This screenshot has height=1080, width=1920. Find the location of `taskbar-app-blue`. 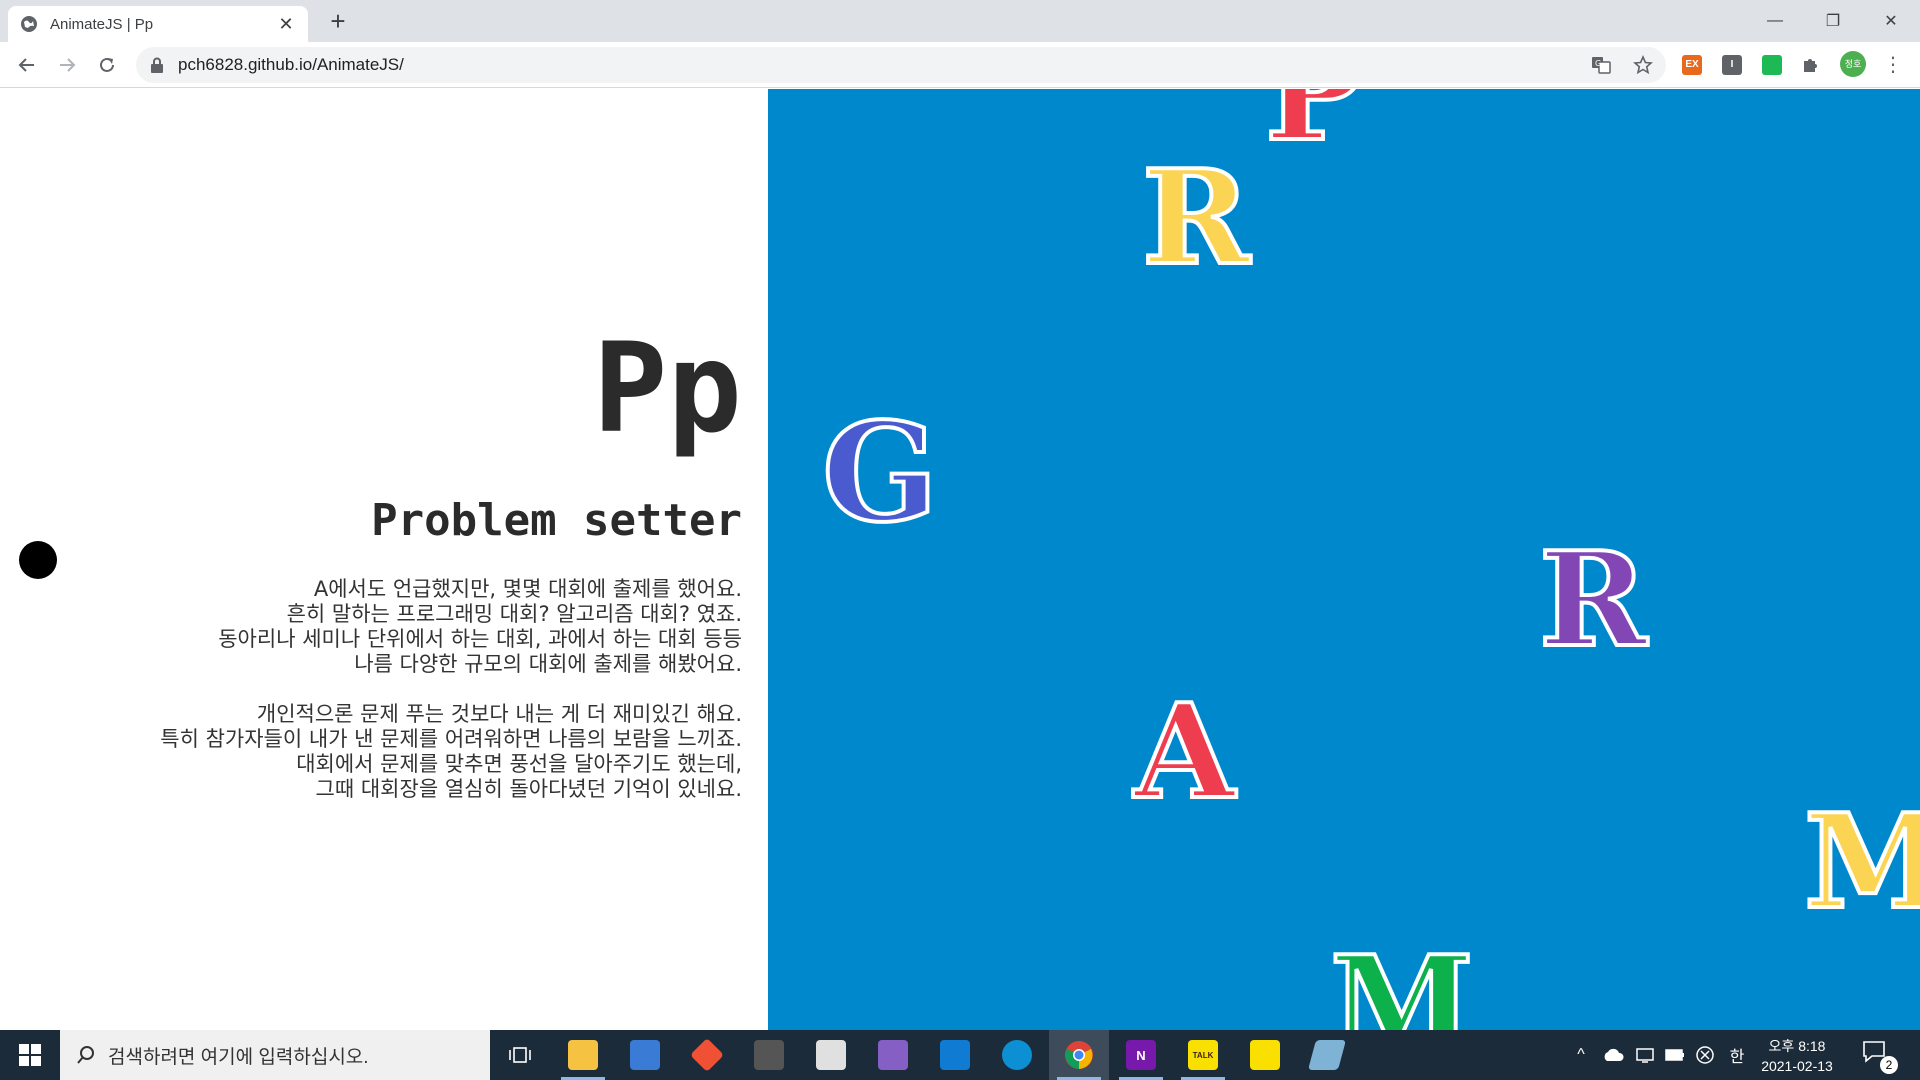

taskbar-app-blue is located at coordinates (645, 1055).